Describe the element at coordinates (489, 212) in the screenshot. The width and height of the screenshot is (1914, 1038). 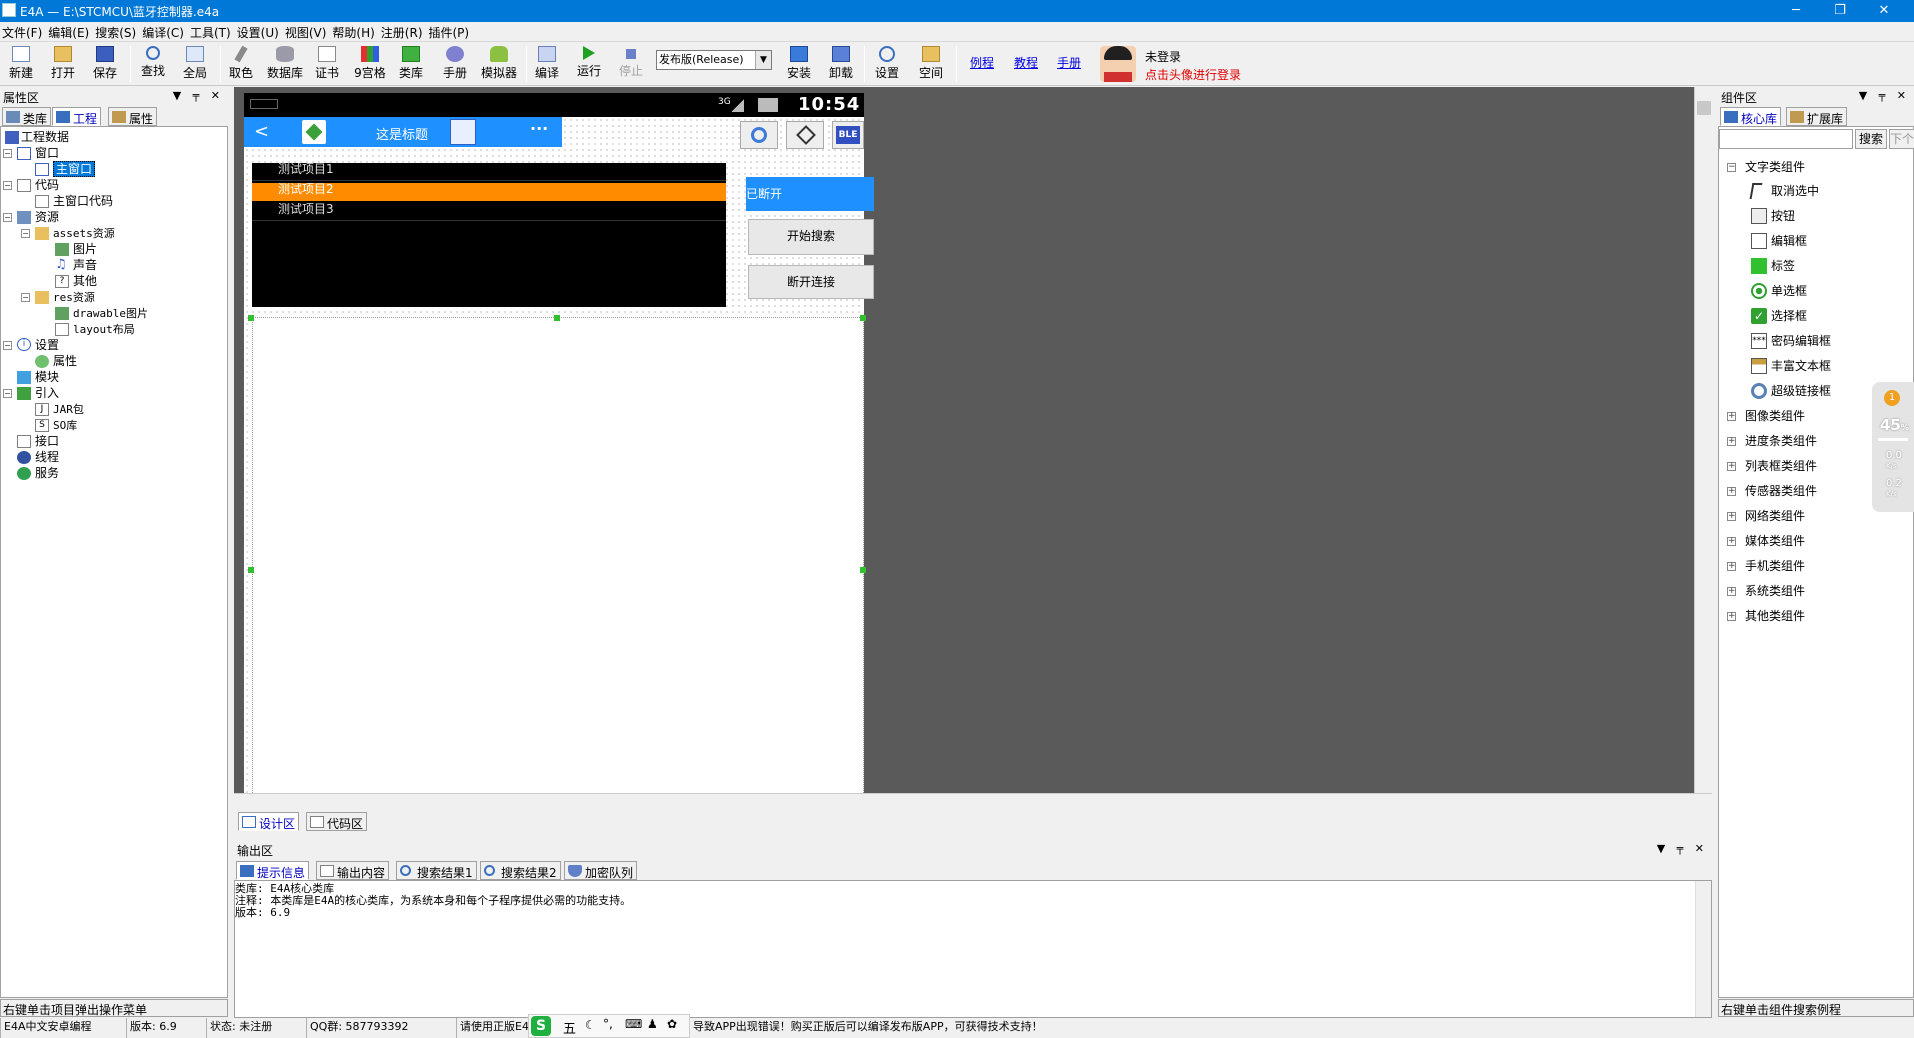
I see `list-item: 测试项目3` at that location.